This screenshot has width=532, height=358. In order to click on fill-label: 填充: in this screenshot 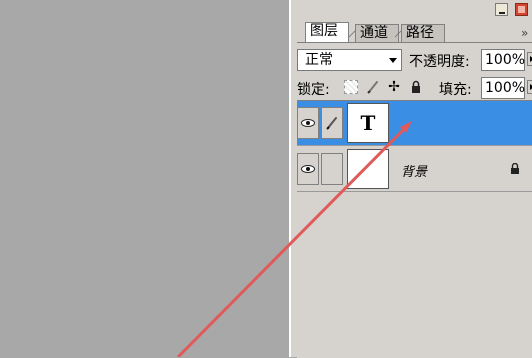, I will do `click(455, 90)`.